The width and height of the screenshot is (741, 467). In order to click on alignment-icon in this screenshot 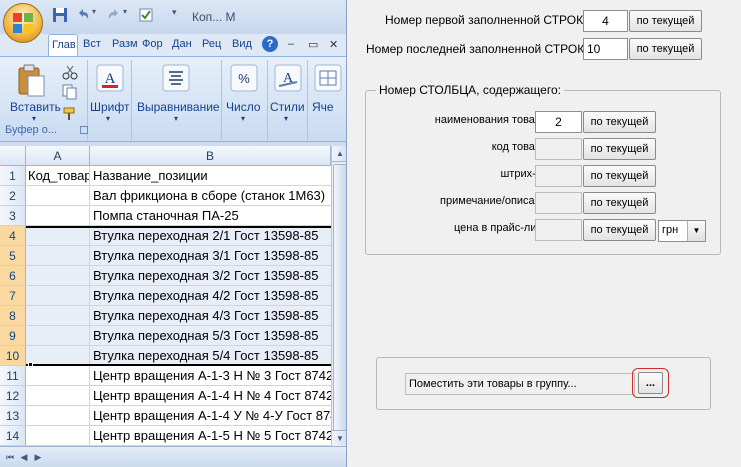, I will do `click(176, 78)`.